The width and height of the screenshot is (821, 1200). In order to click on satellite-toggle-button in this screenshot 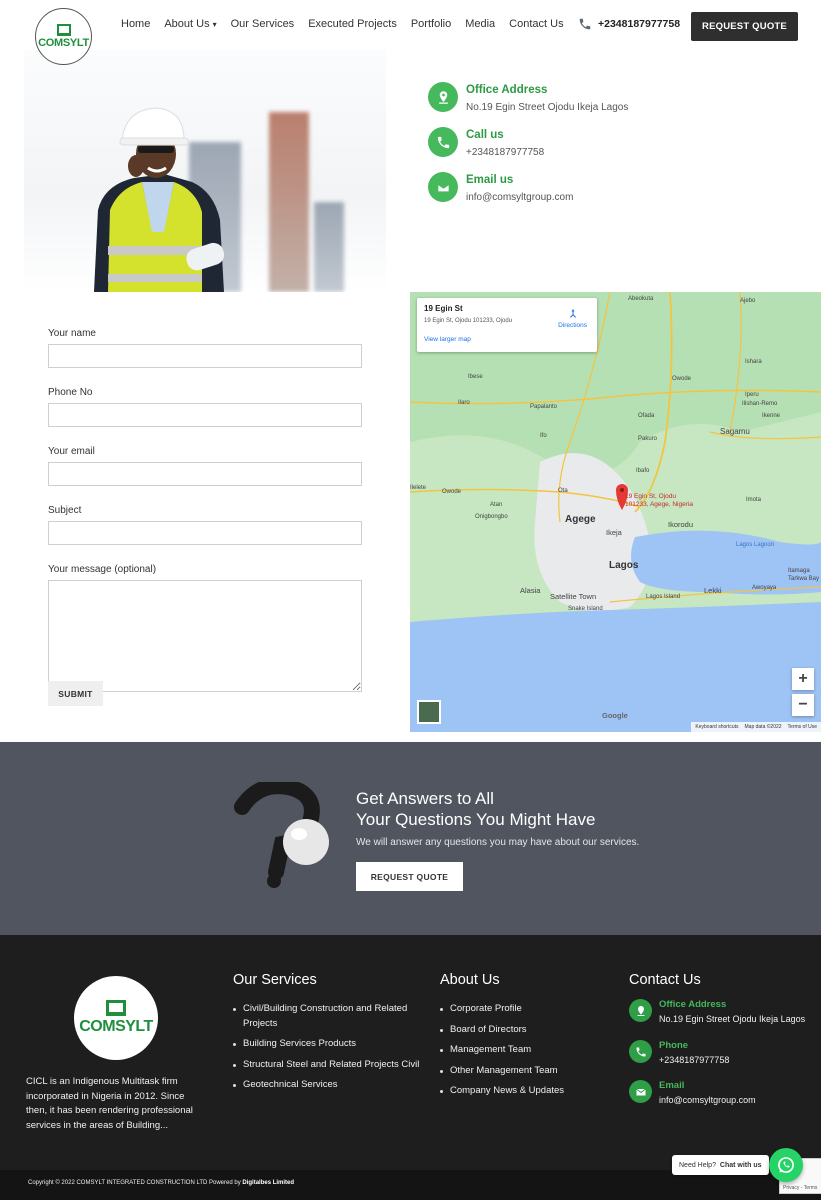, I will do `click(429, 712)`.